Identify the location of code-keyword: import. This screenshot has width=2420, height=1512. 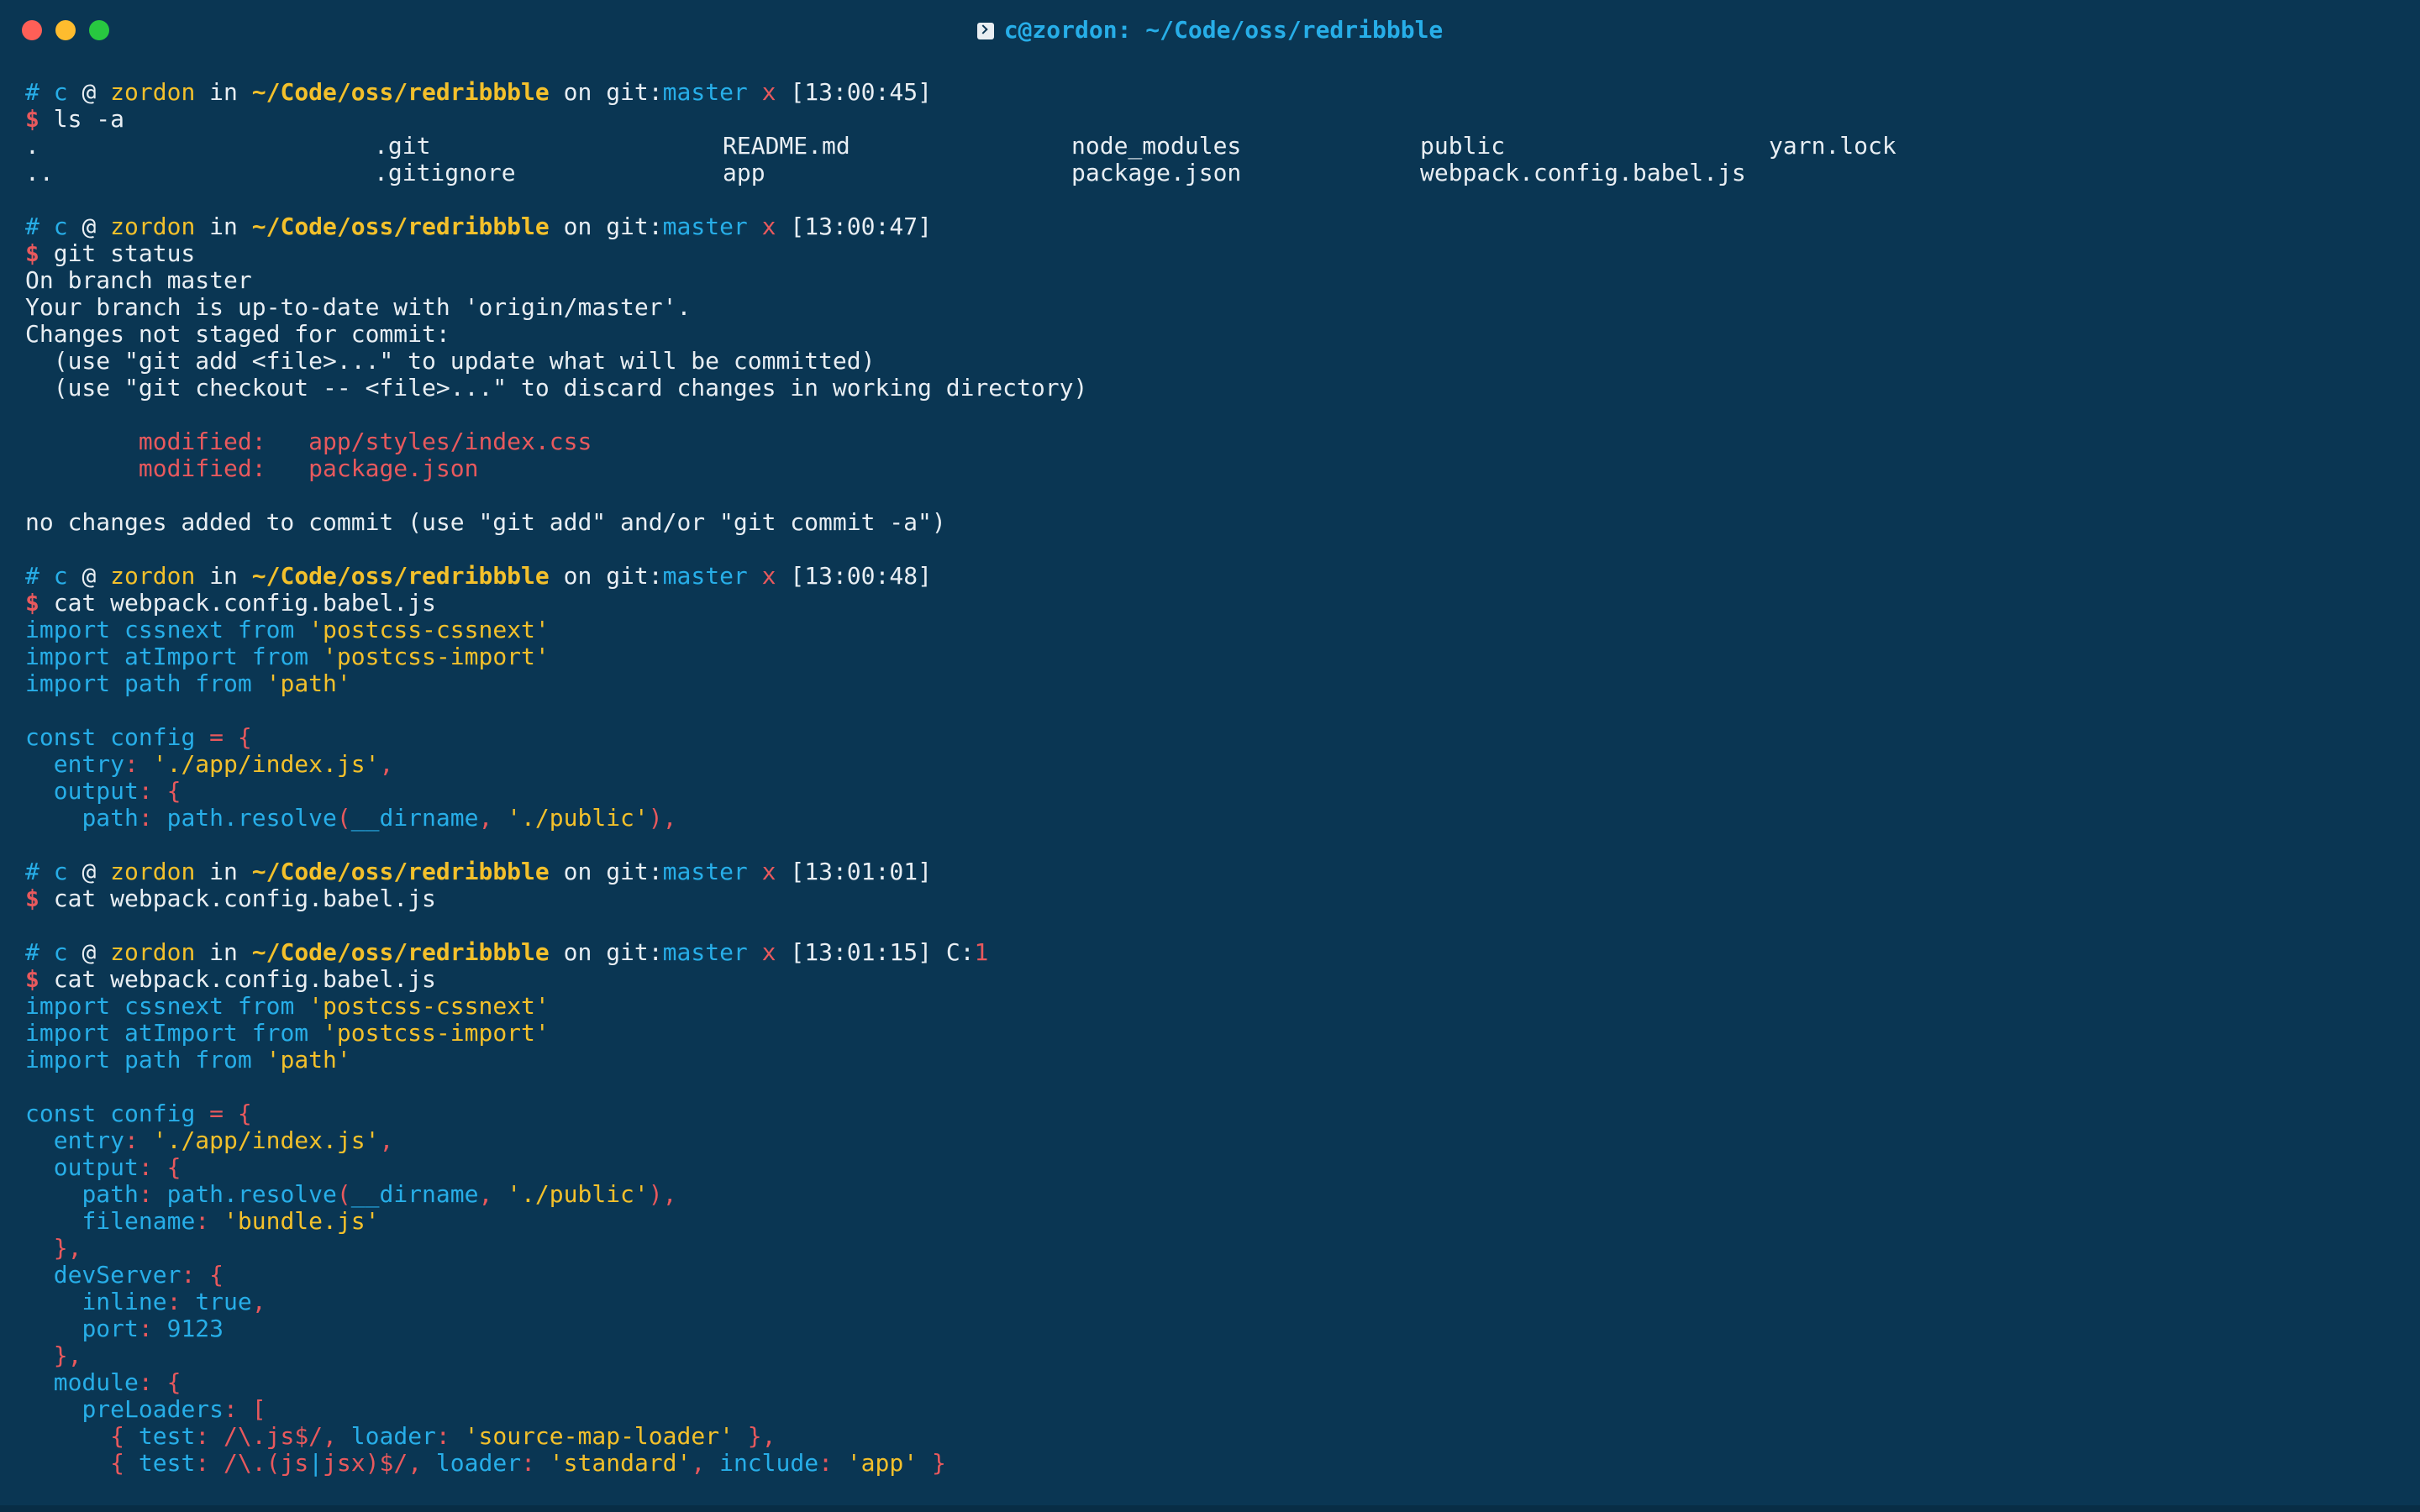
(68, 683).